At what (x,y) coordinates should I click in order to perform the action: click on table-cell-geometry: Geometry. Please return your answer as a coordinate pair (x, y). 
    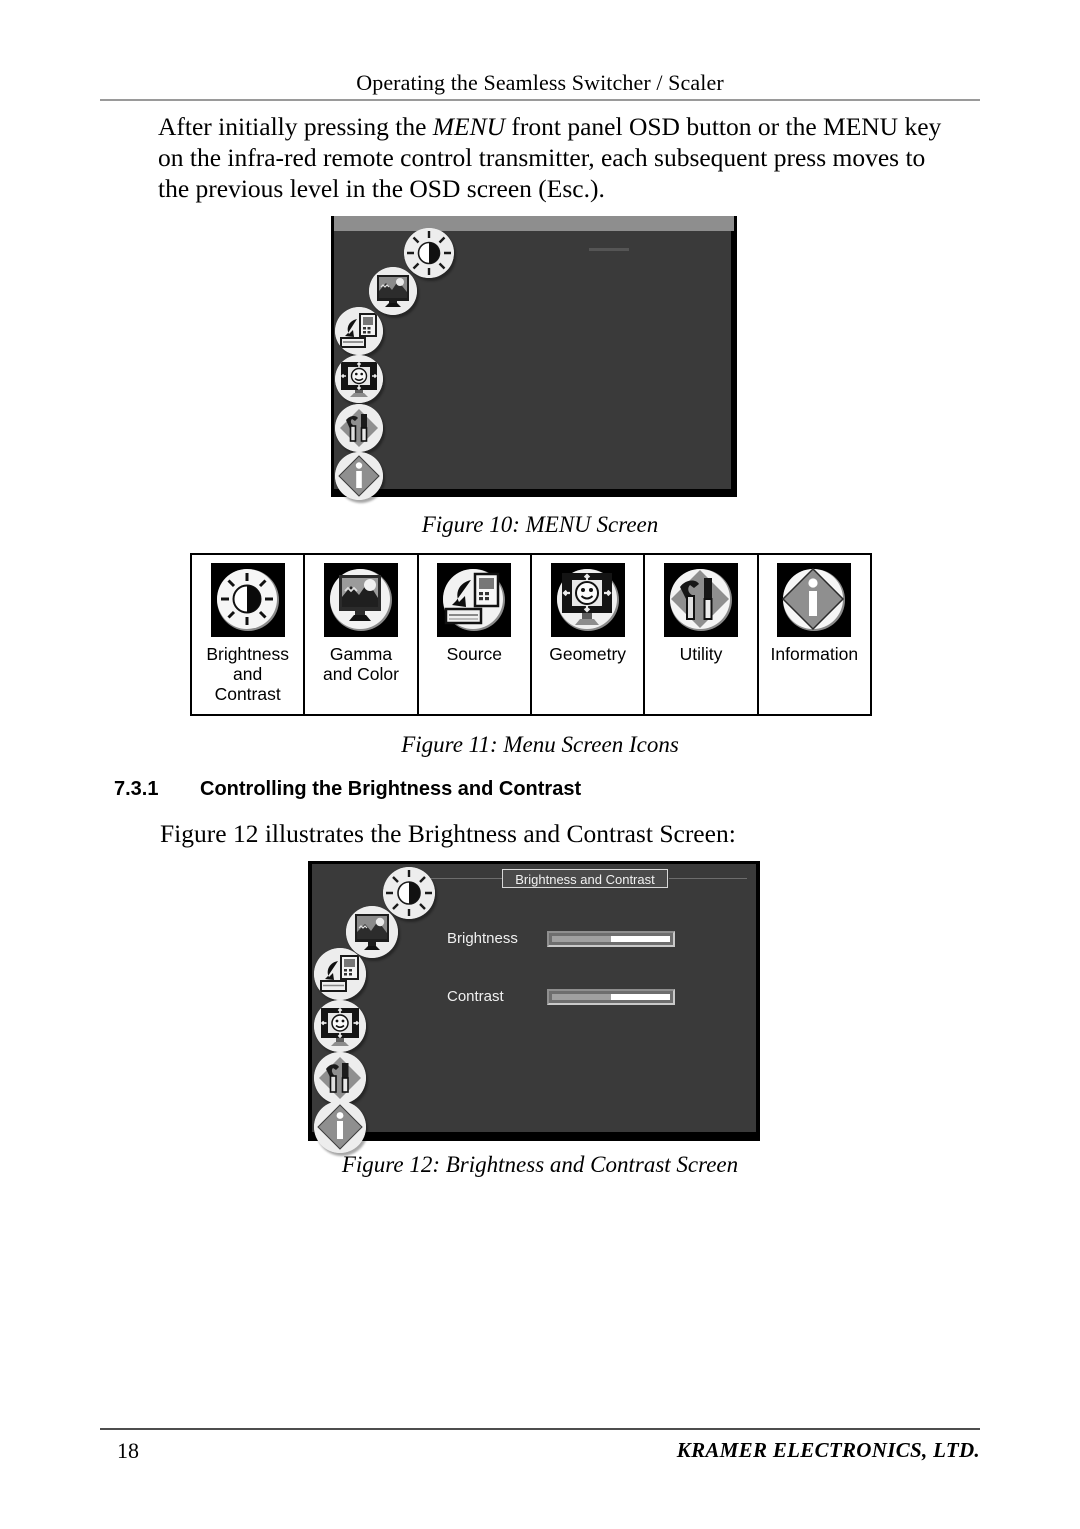
    Looking at the image, I should click on (589, 634).